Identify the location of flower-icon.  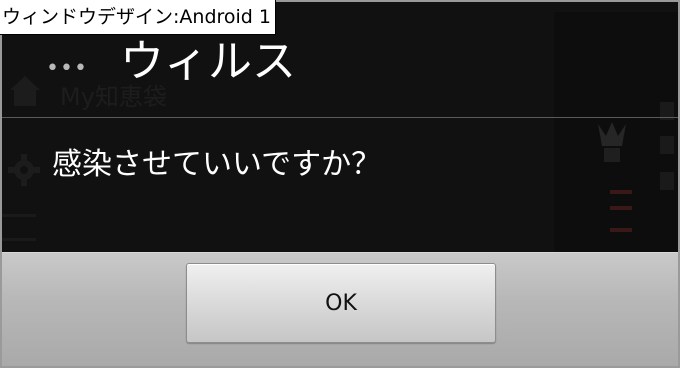
(612, 142).